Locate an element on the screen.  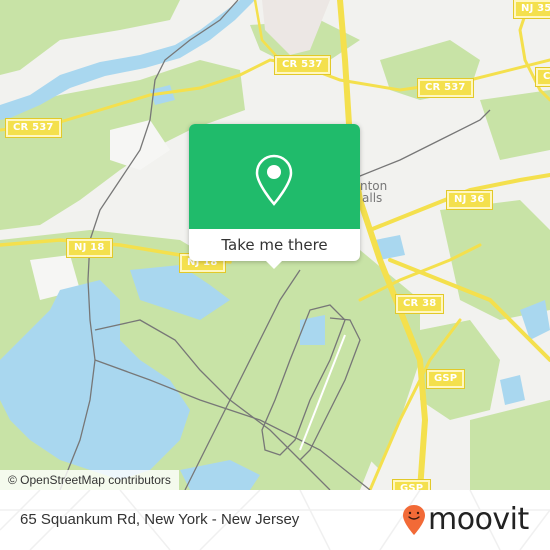
map-pin-icon is located at coordinates (274, 180).